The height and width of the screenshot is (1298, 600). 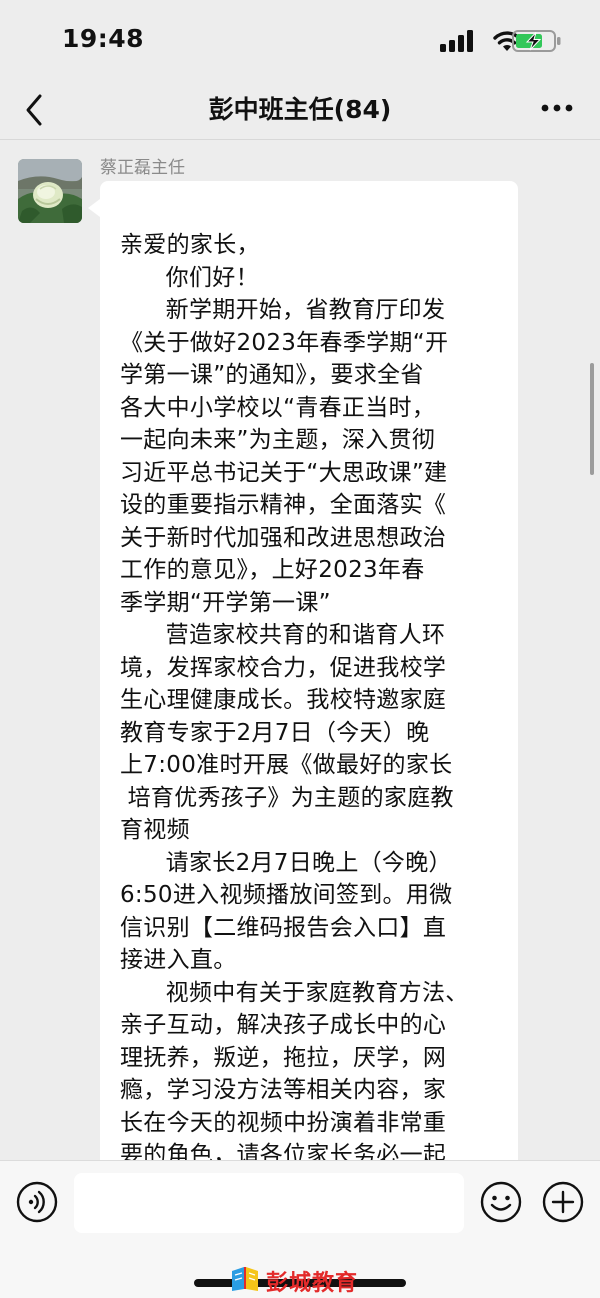 I want to click on chat-header: 彭中班主任(84), so click(x=300, y=110).